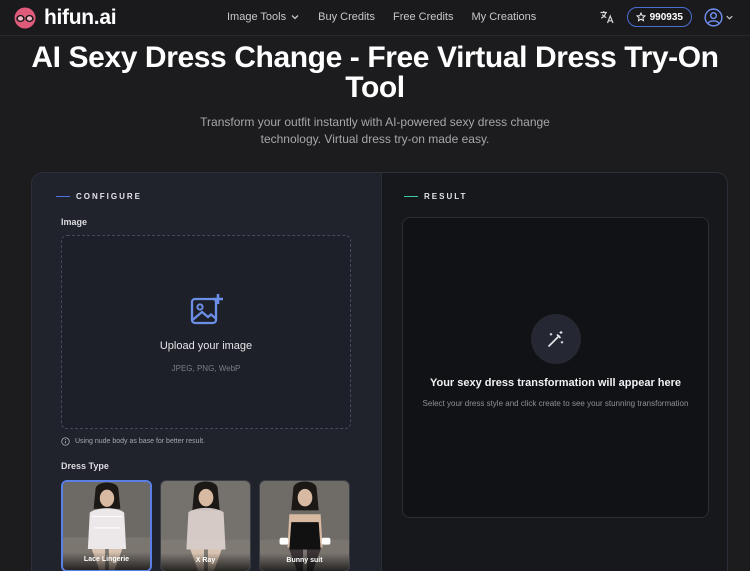  What do you see at coordinates (607, 17) in the screenshot?
I see `translate-icon` at bounding box center [607, 17].